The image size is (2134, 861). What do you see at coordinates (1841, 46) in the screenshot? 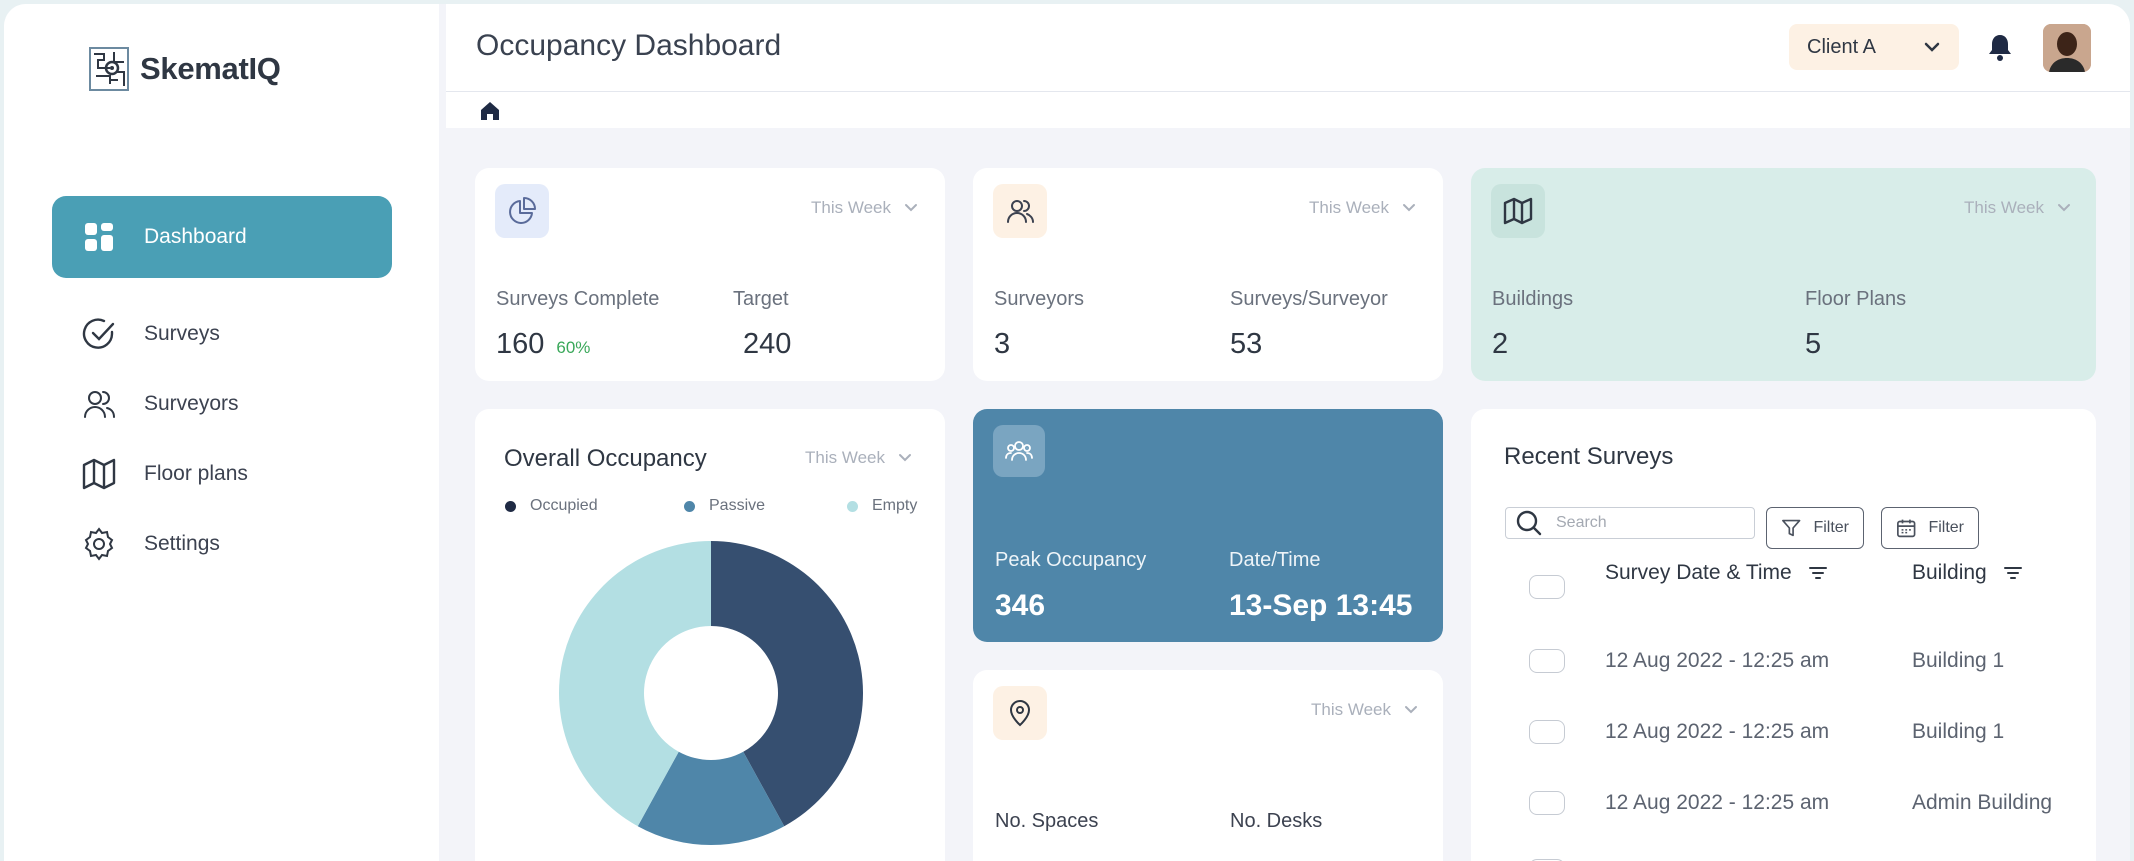
I see `client-select-value: Client A` at bounding box center [1841, 46].